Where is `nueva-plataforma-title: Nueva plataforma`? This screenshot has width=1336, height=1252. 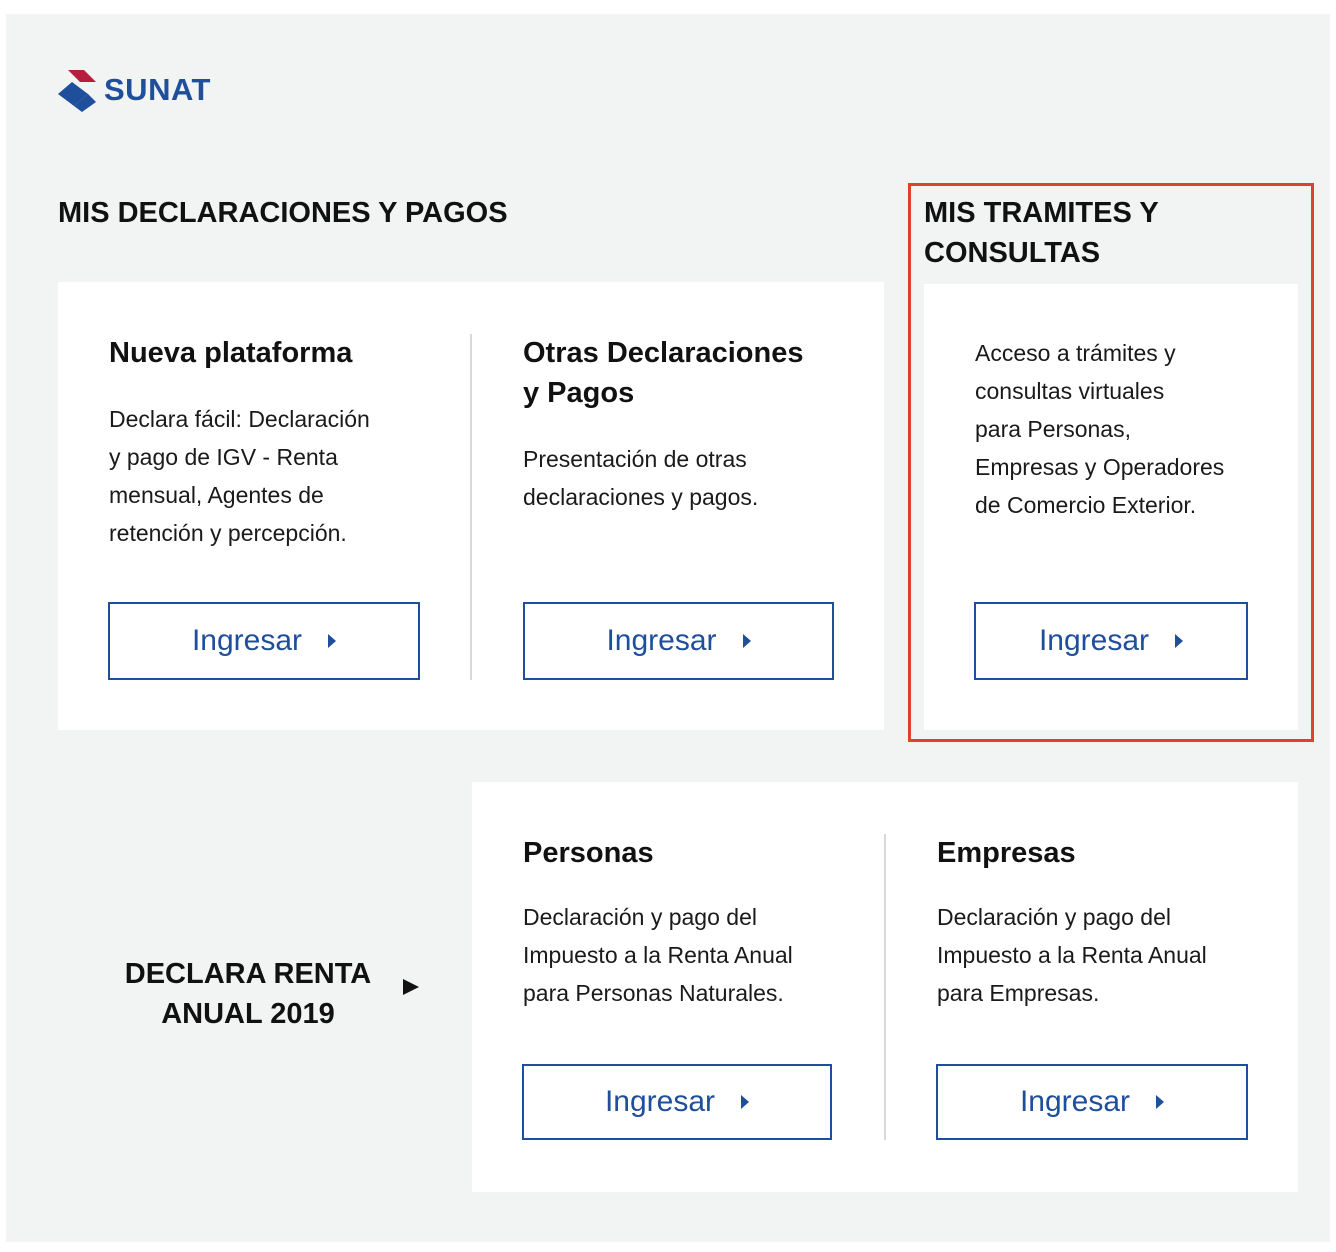
nueva-plataforma-title: Nueva plataforma is located at coordinates (231, 353).